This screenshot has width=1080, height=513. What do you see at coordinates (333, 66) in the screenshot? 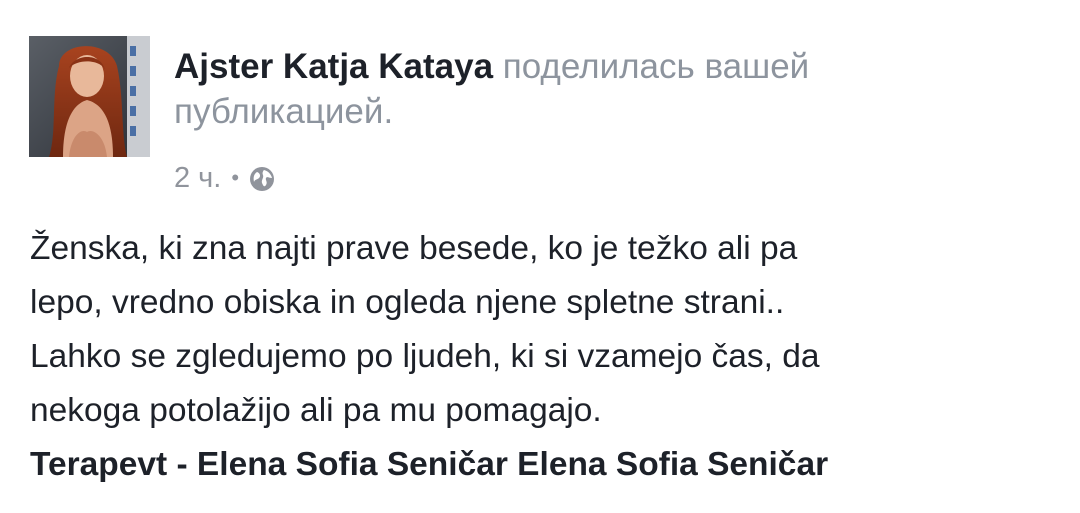
I see `author-name-link: Ajster Katja Kataya` at bounding box center [333, 66].